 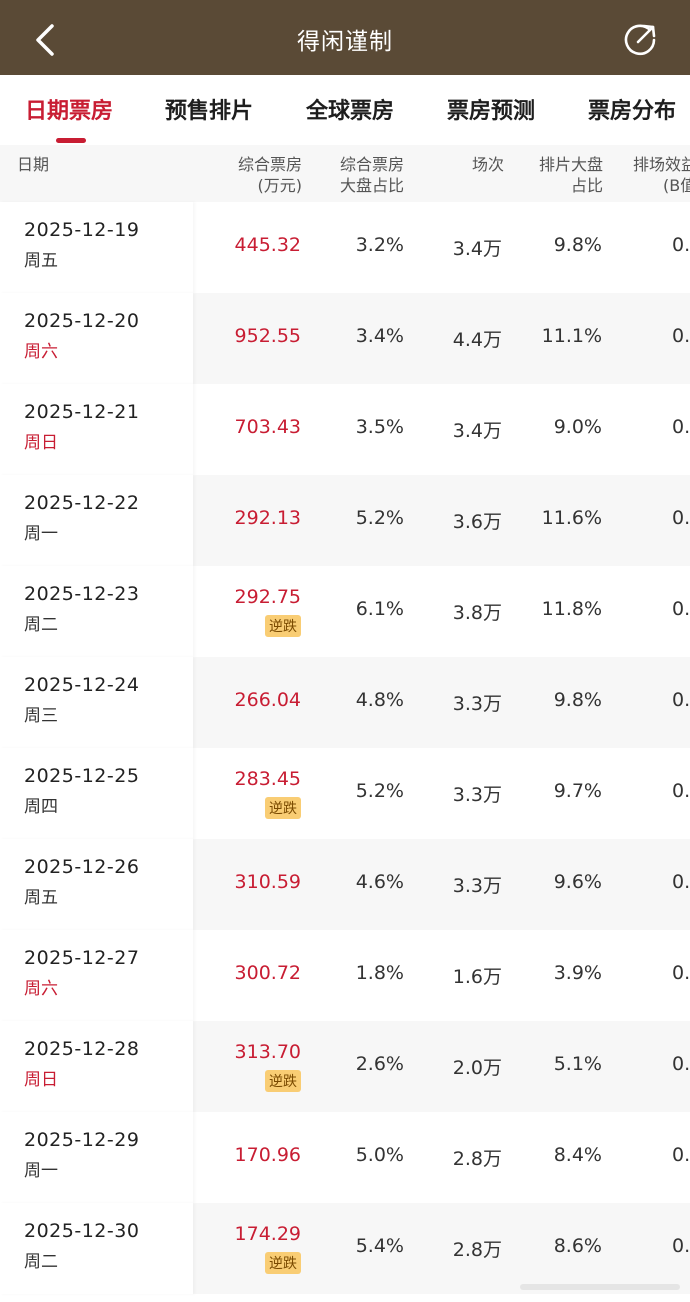 What do you see at coordinates (267, 245) in the screenshot?
I see `row-boxoffice: 445.32` at bounding box center [267, 245].